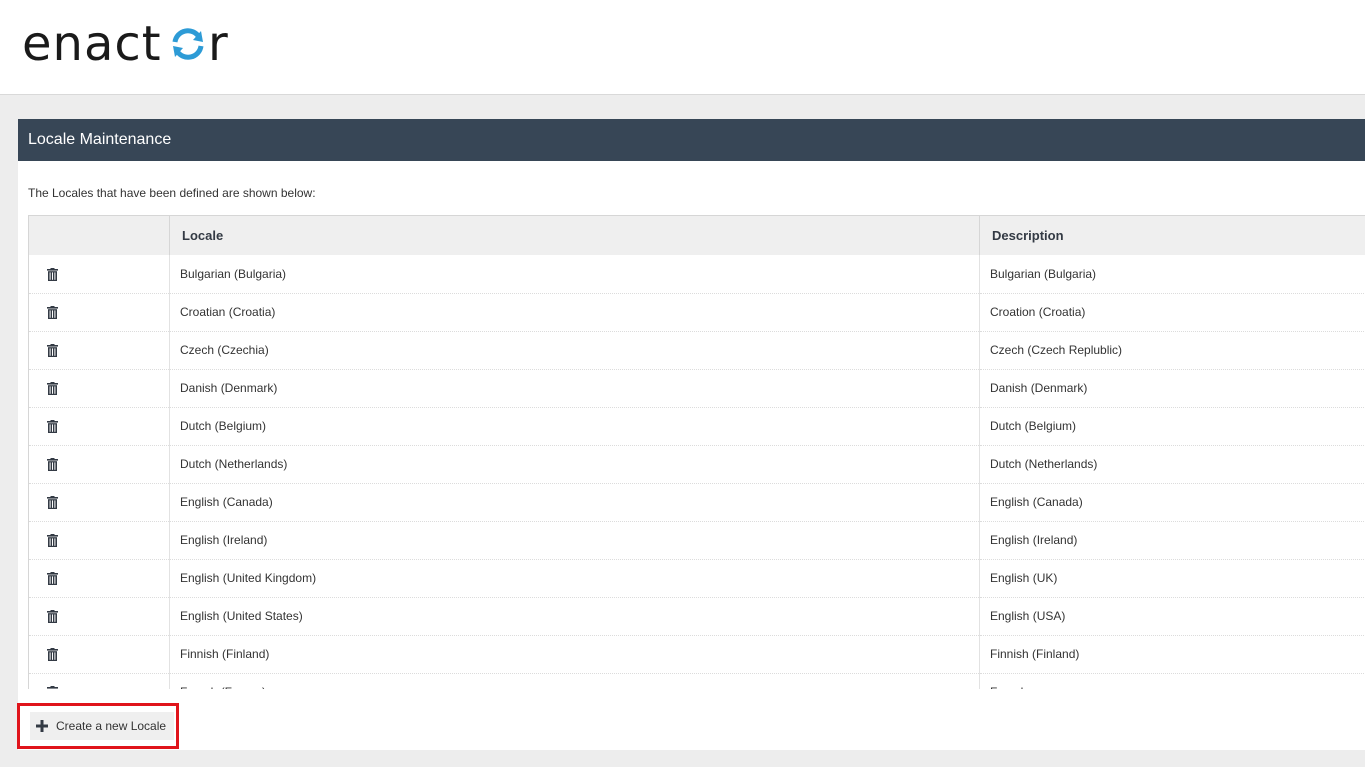 The width and height of the screenshot is (1365, 767). I want to click on table-row: English (United Kingdom) English (UK), so click(696, 578).